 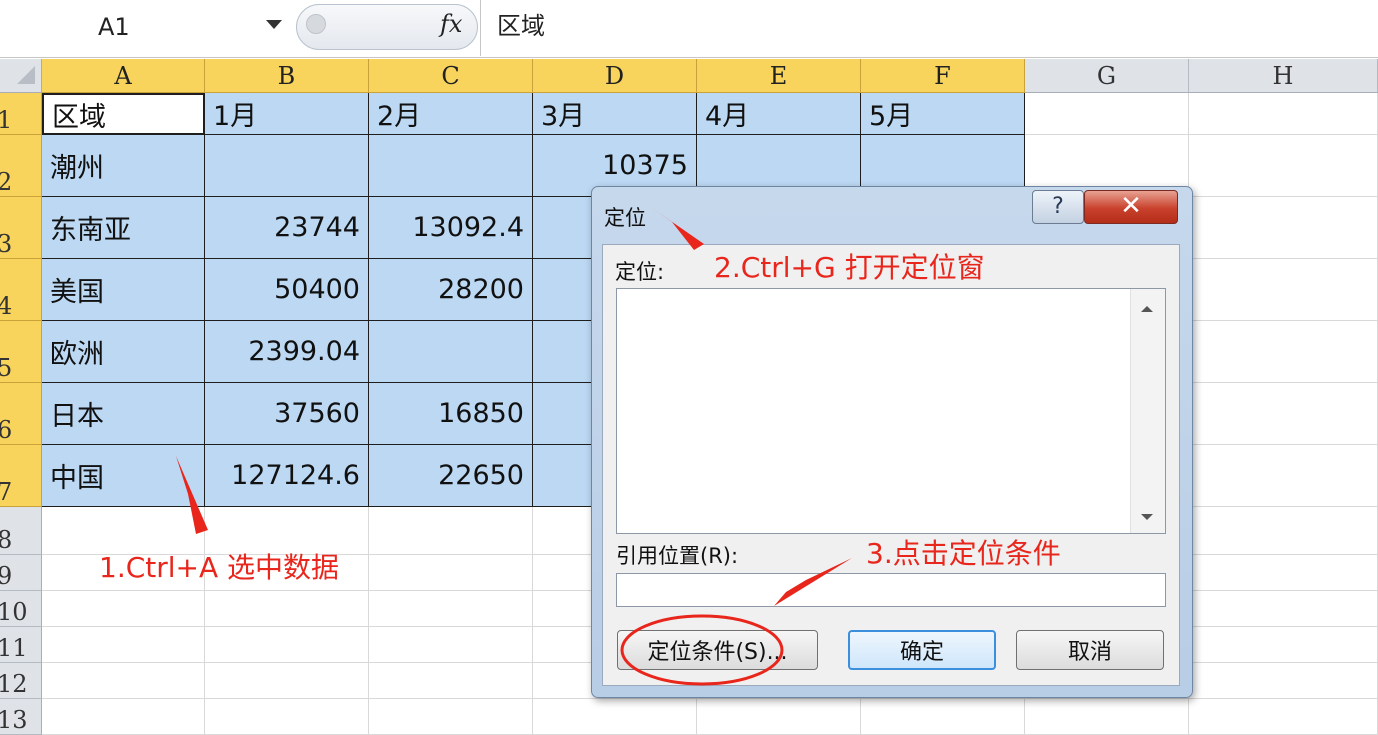 What do you see at coordinates (21, 166) in the screenshot?
I see `row-header-2: 2` at bounding box center [21, 166].